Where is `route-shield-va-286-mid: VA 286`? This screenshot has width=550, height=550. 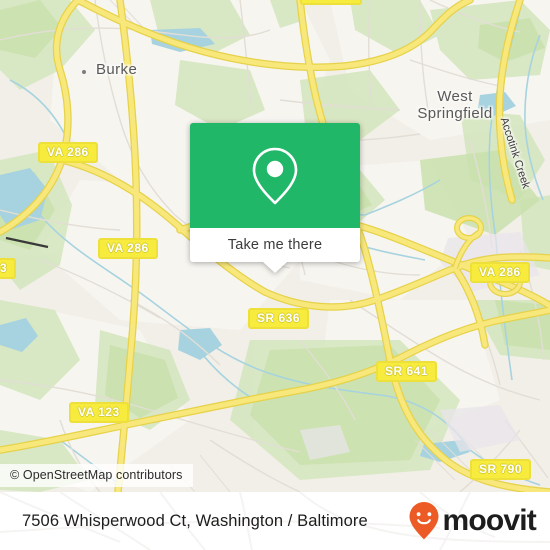
route-shield-va-286-mid: VA 286 is located at coordinates (128, 248).